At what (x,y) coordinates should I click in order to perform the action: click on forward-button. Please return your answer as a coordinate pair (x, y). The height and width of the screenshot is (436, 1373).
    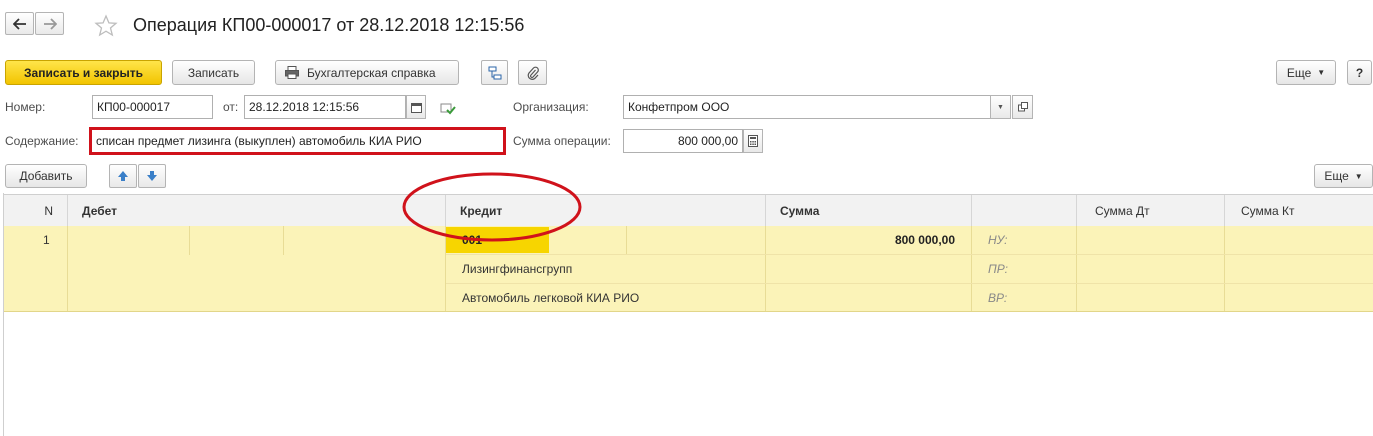
    Looking at the image, I should click on (49, 23).